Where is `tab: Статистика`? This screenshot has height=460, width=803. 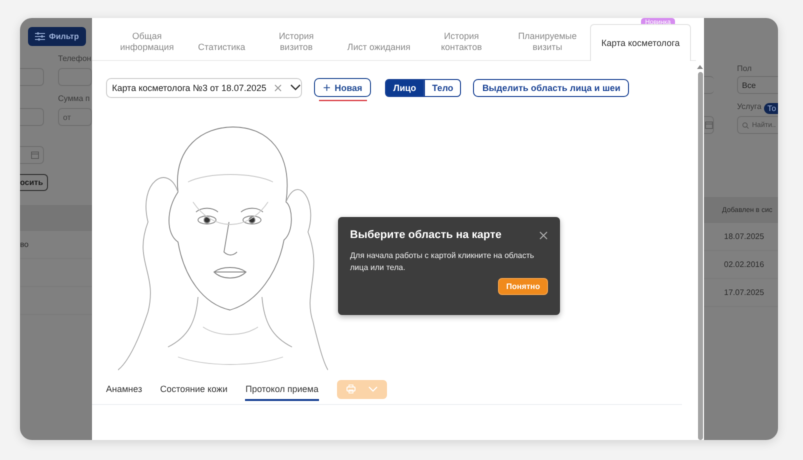 tab: Статистика is located at coordinates (222, 51).